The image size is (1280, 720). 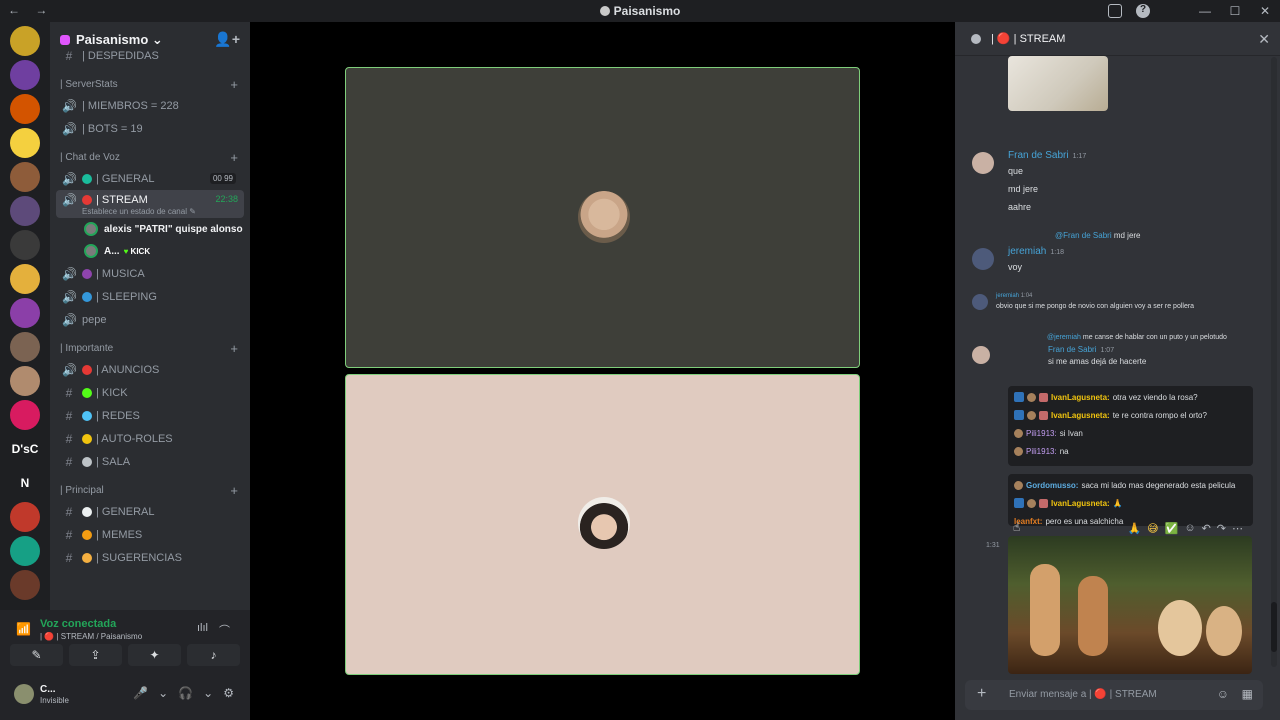 What do you see at coordinates (1223, 694) in the screenshot?
I see `emoji-picker-icon: ☺` at bounding box center [1223, 694].